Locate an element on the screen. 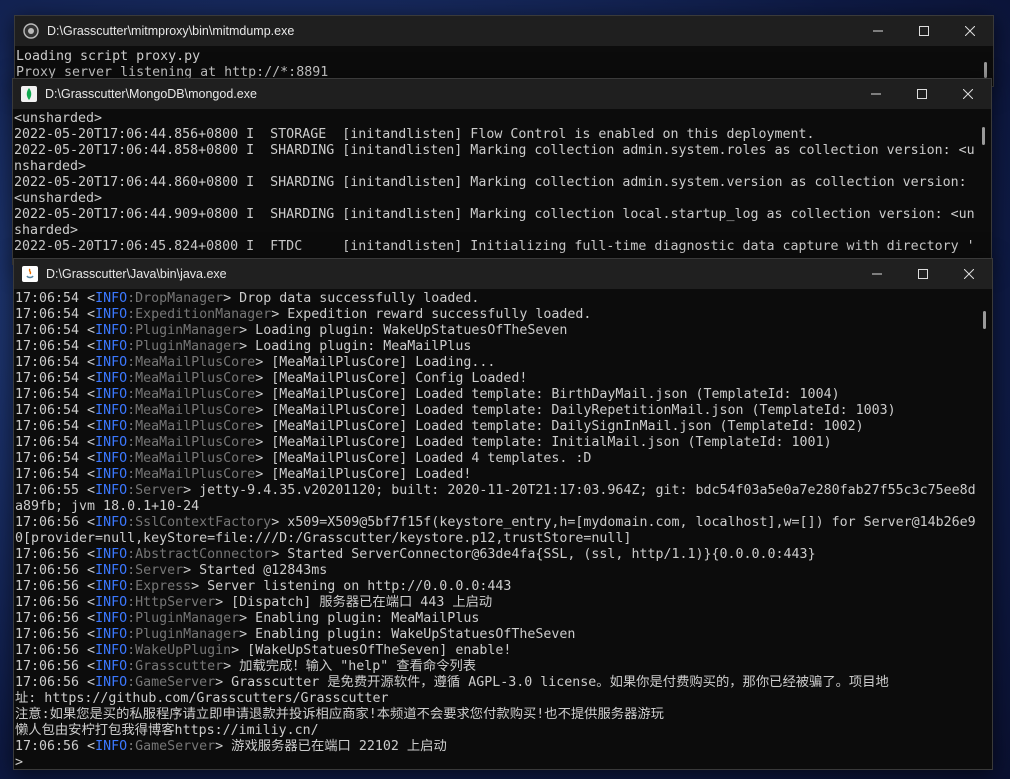 The height and width of the screenshot is (779, 1010). log-source: :WakeUpPlugin is located at coordinates (179, 650).